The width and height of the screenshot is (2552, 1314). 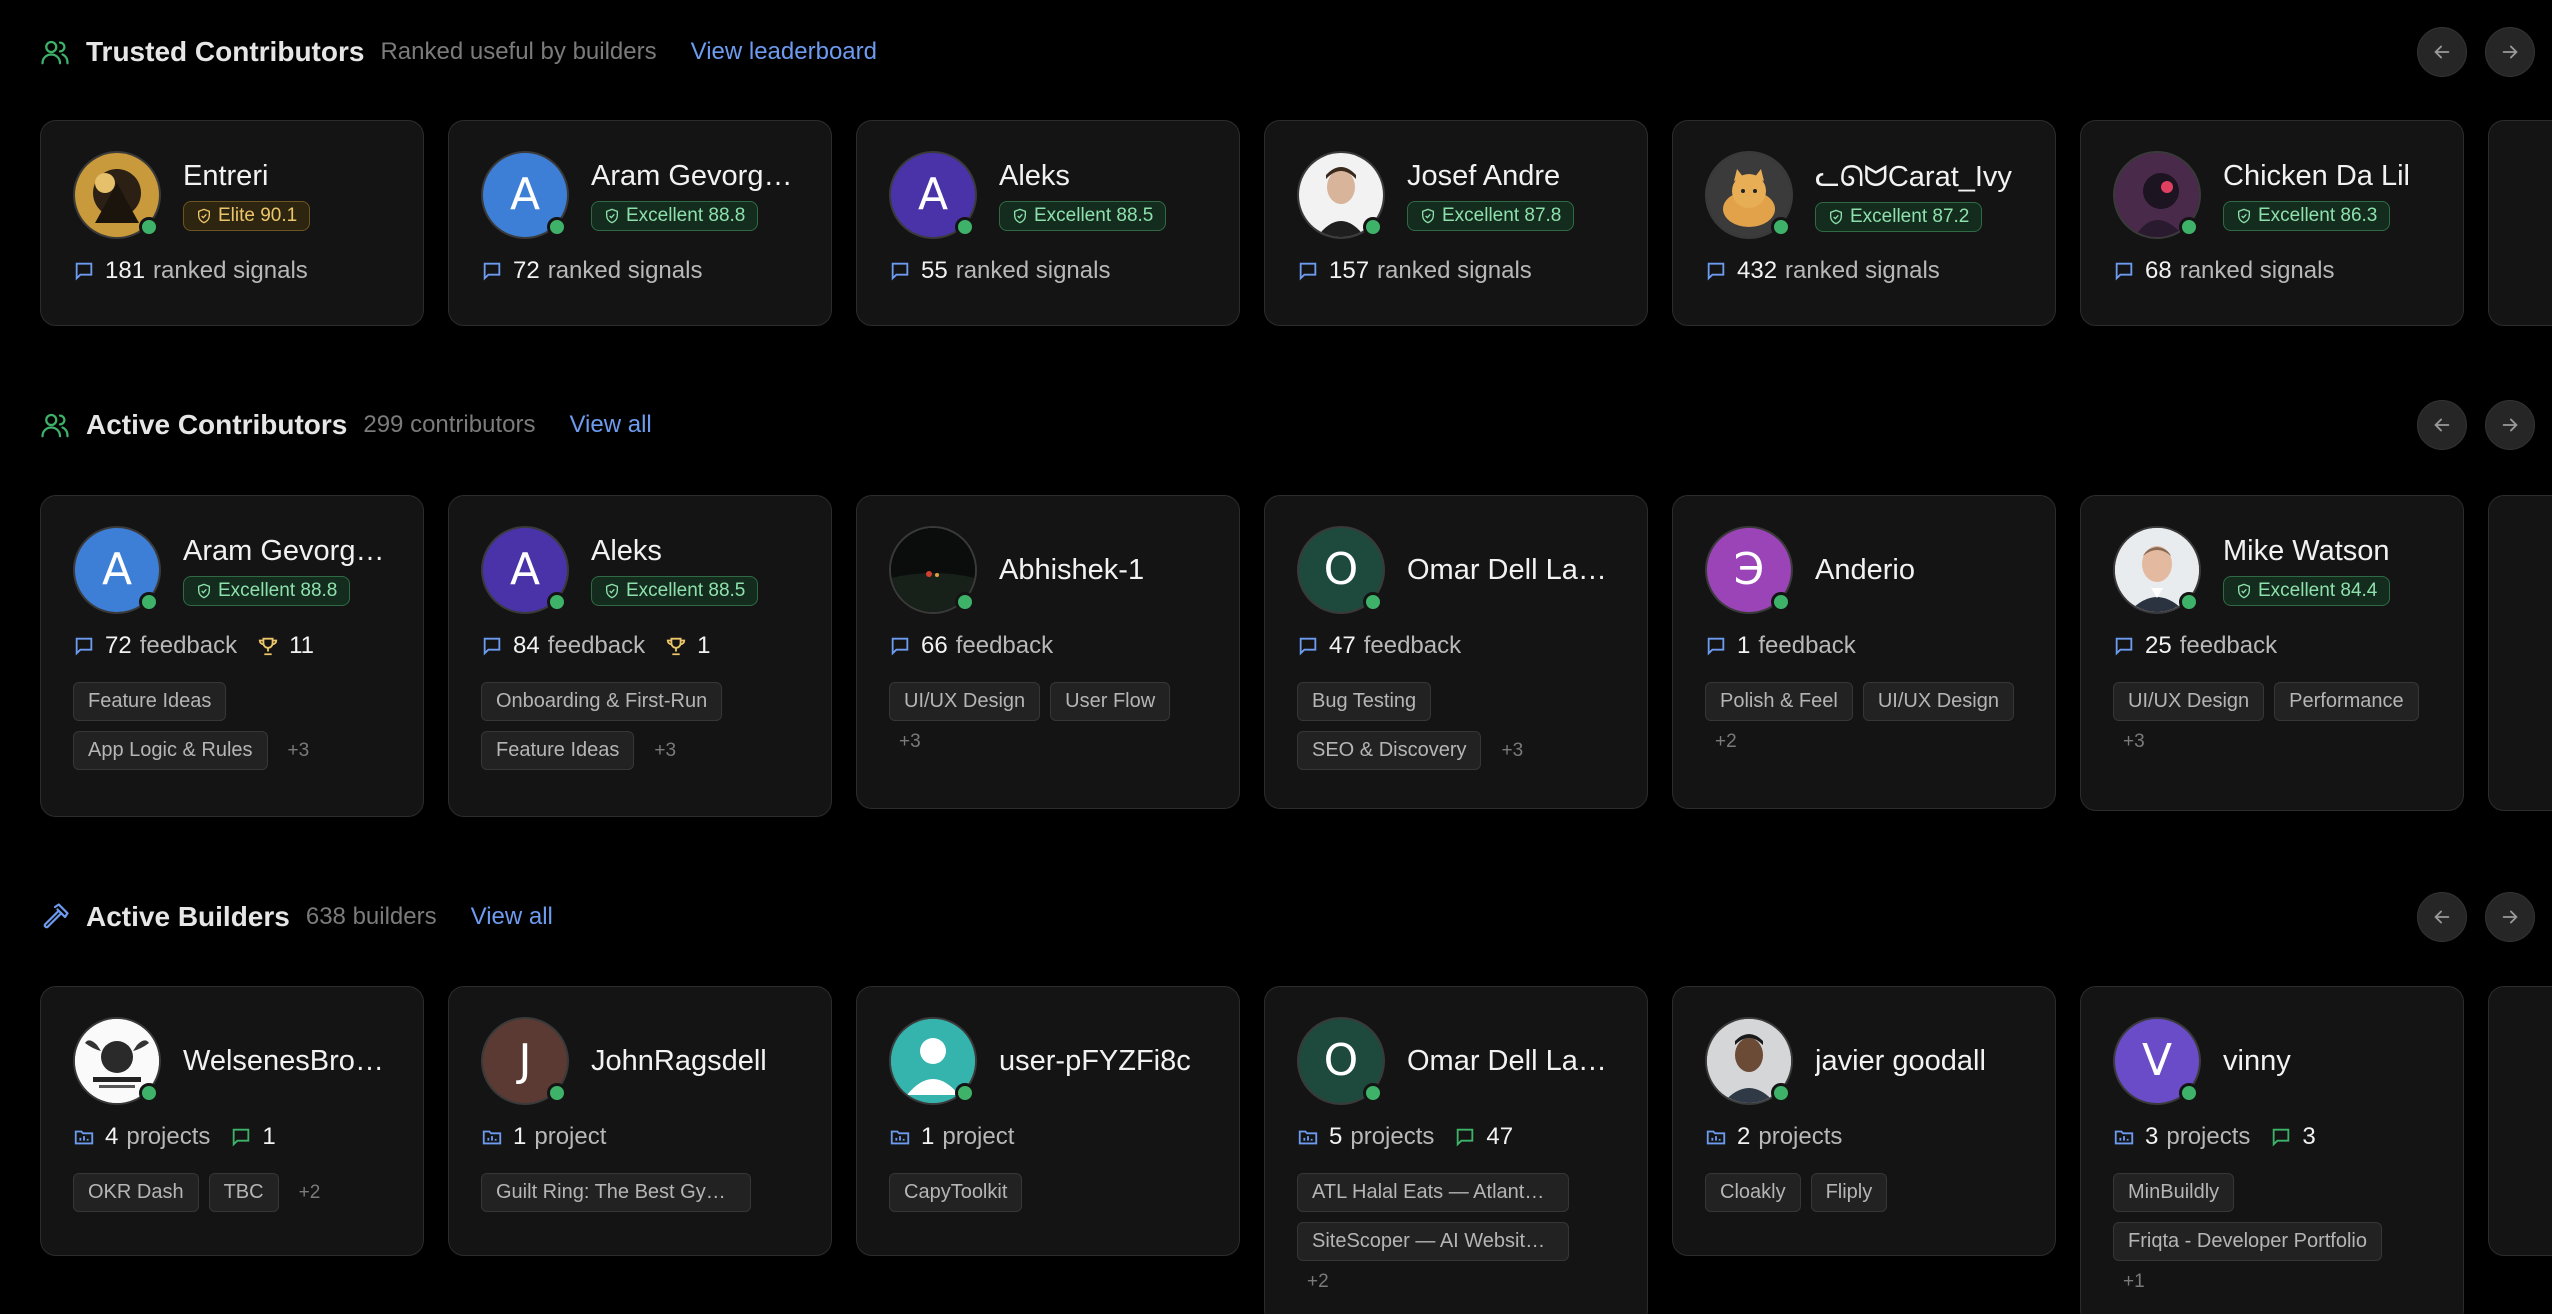 I want to click on builder-stats: 5 projects 47, so click(x=1456, y=1137).